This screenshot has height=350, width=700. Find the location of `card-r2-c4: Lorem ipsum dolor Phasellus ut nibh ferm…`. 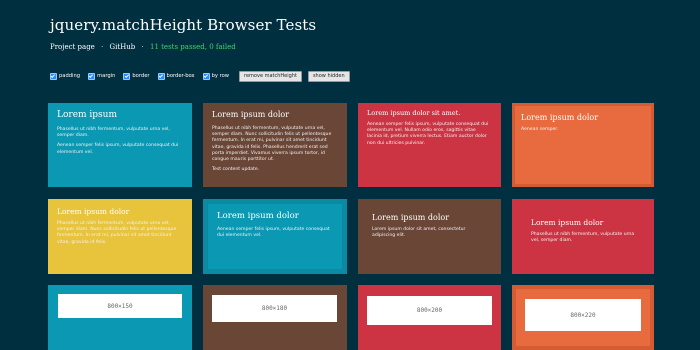

card-r2-c4: Lorem ipsum dolor Phasellus ut nibh ferm… is located at coordinates (583, 236).